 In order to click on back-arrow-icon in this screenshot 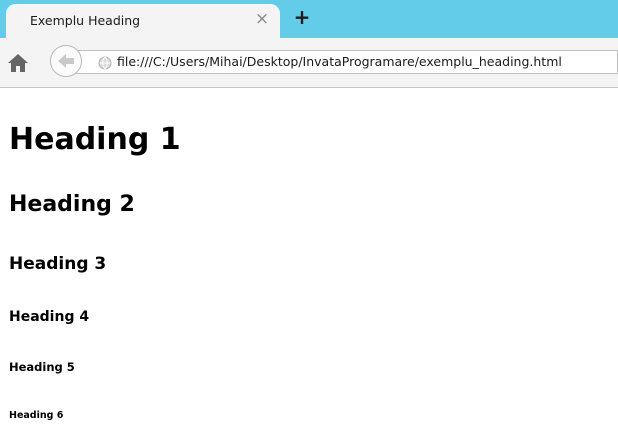, I will do `click(66, 61)`.